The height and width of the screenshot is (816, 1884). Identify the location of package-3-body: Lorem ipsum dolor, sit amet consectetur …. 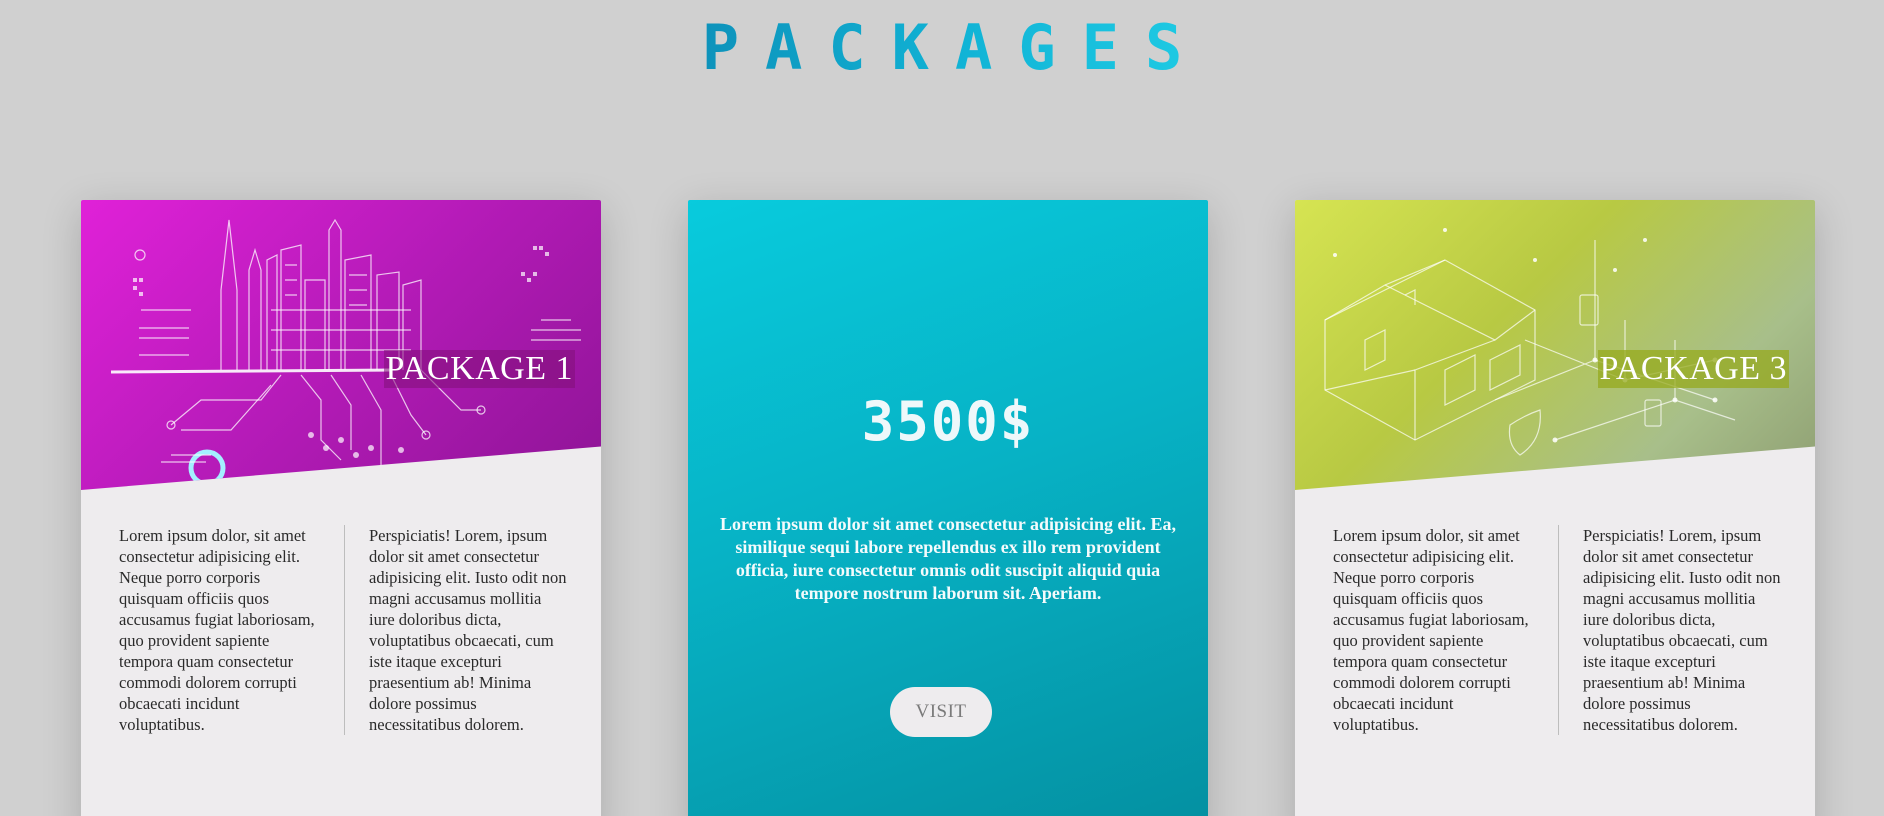
(1558, 630).